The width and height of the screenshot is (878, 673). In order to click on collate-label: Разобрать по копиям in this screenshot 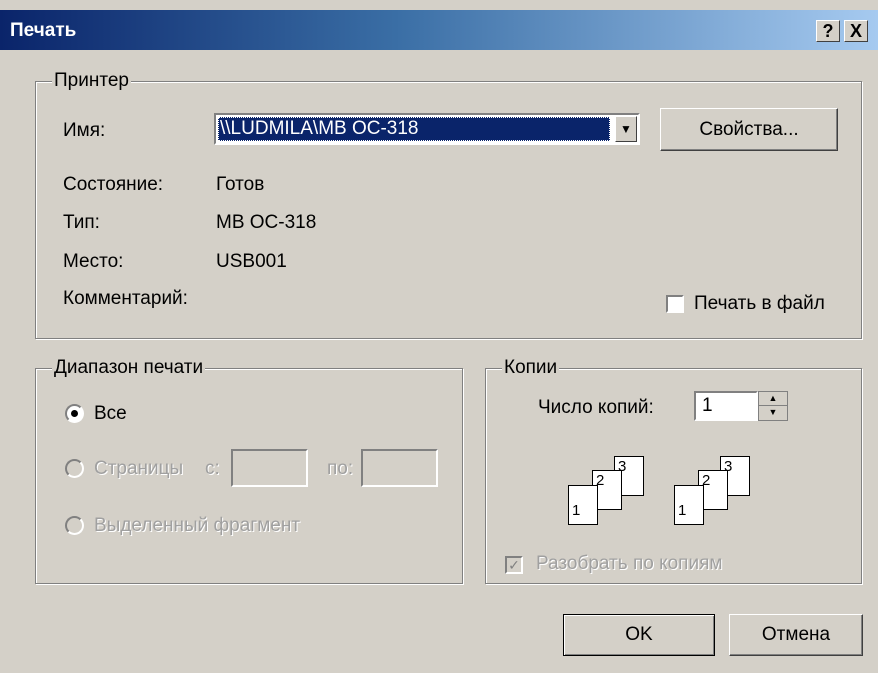, I will do `click(629, 563)`.